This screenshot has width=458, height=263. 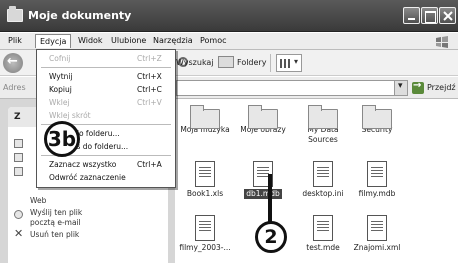 I want to click on task-publish-web: Web, so click(x=38, y=201).